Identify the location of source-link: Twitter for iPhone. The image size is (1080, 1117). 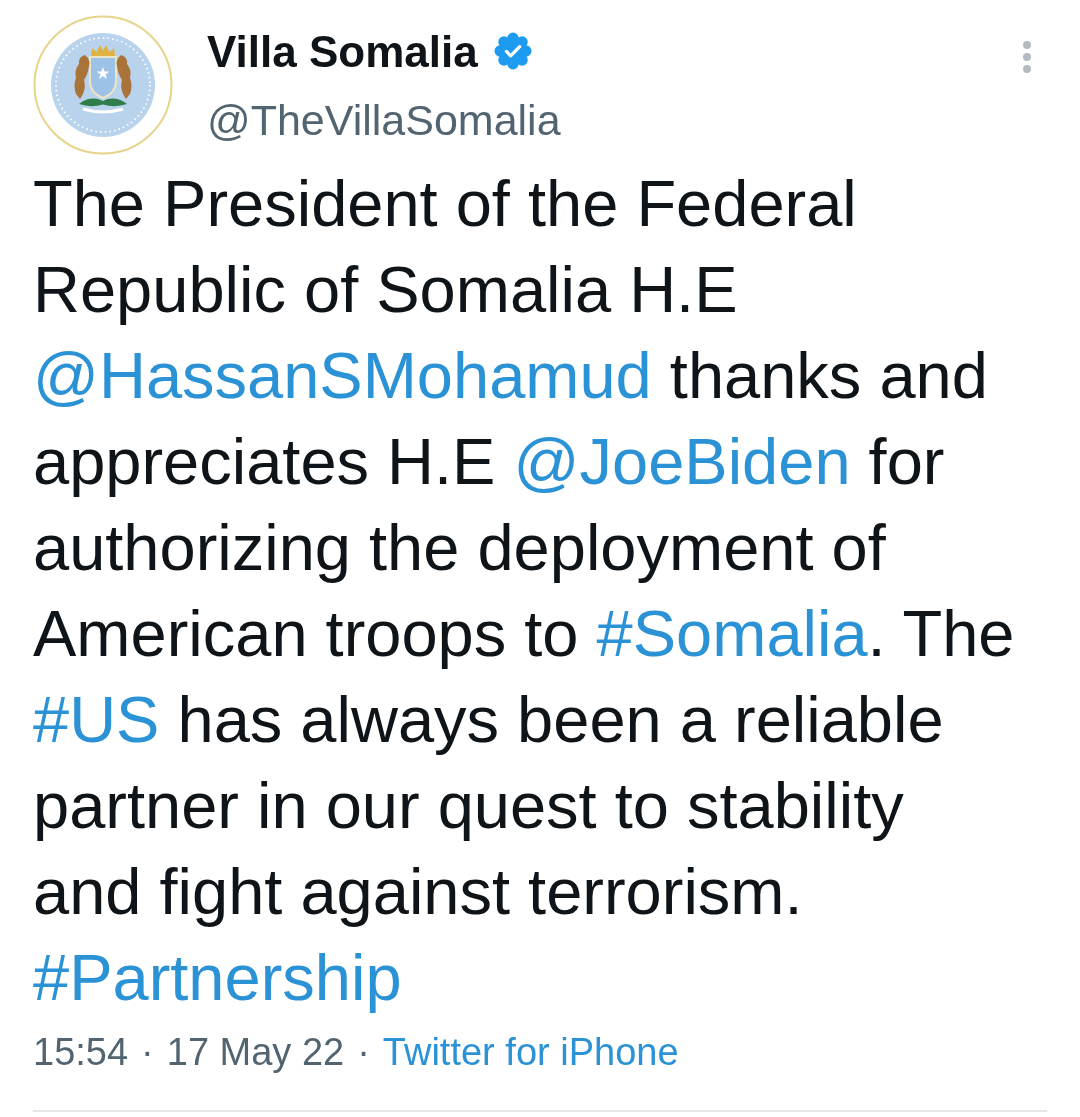
(530, 1052).